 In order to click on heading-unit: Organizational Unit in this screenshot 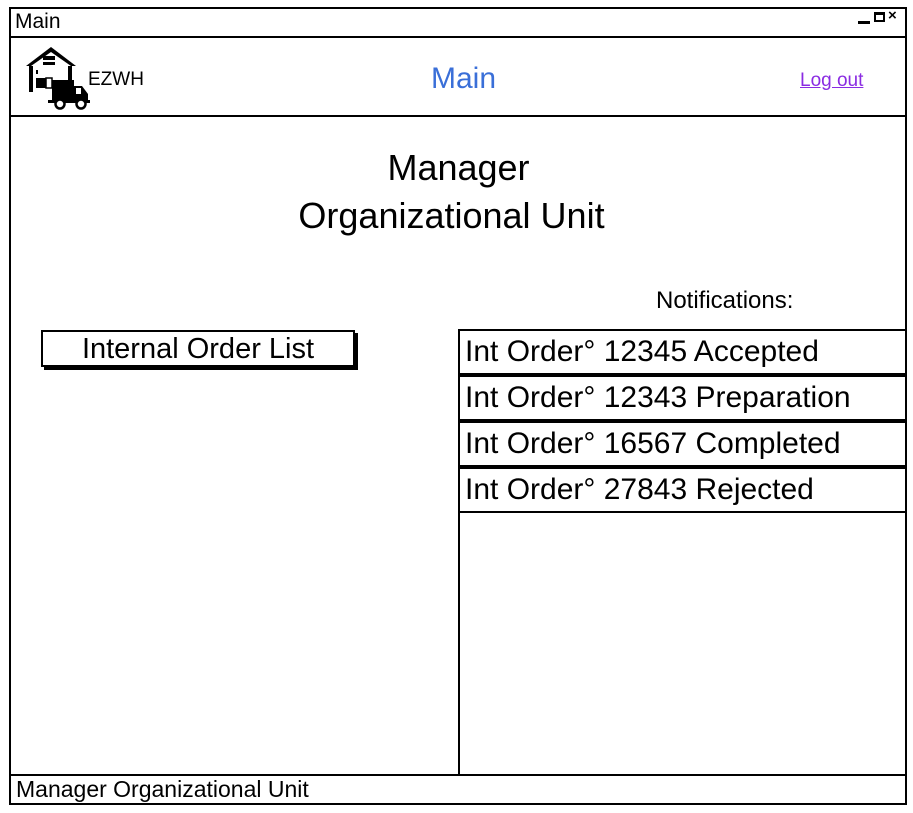, I will do `click(451, 215)`.